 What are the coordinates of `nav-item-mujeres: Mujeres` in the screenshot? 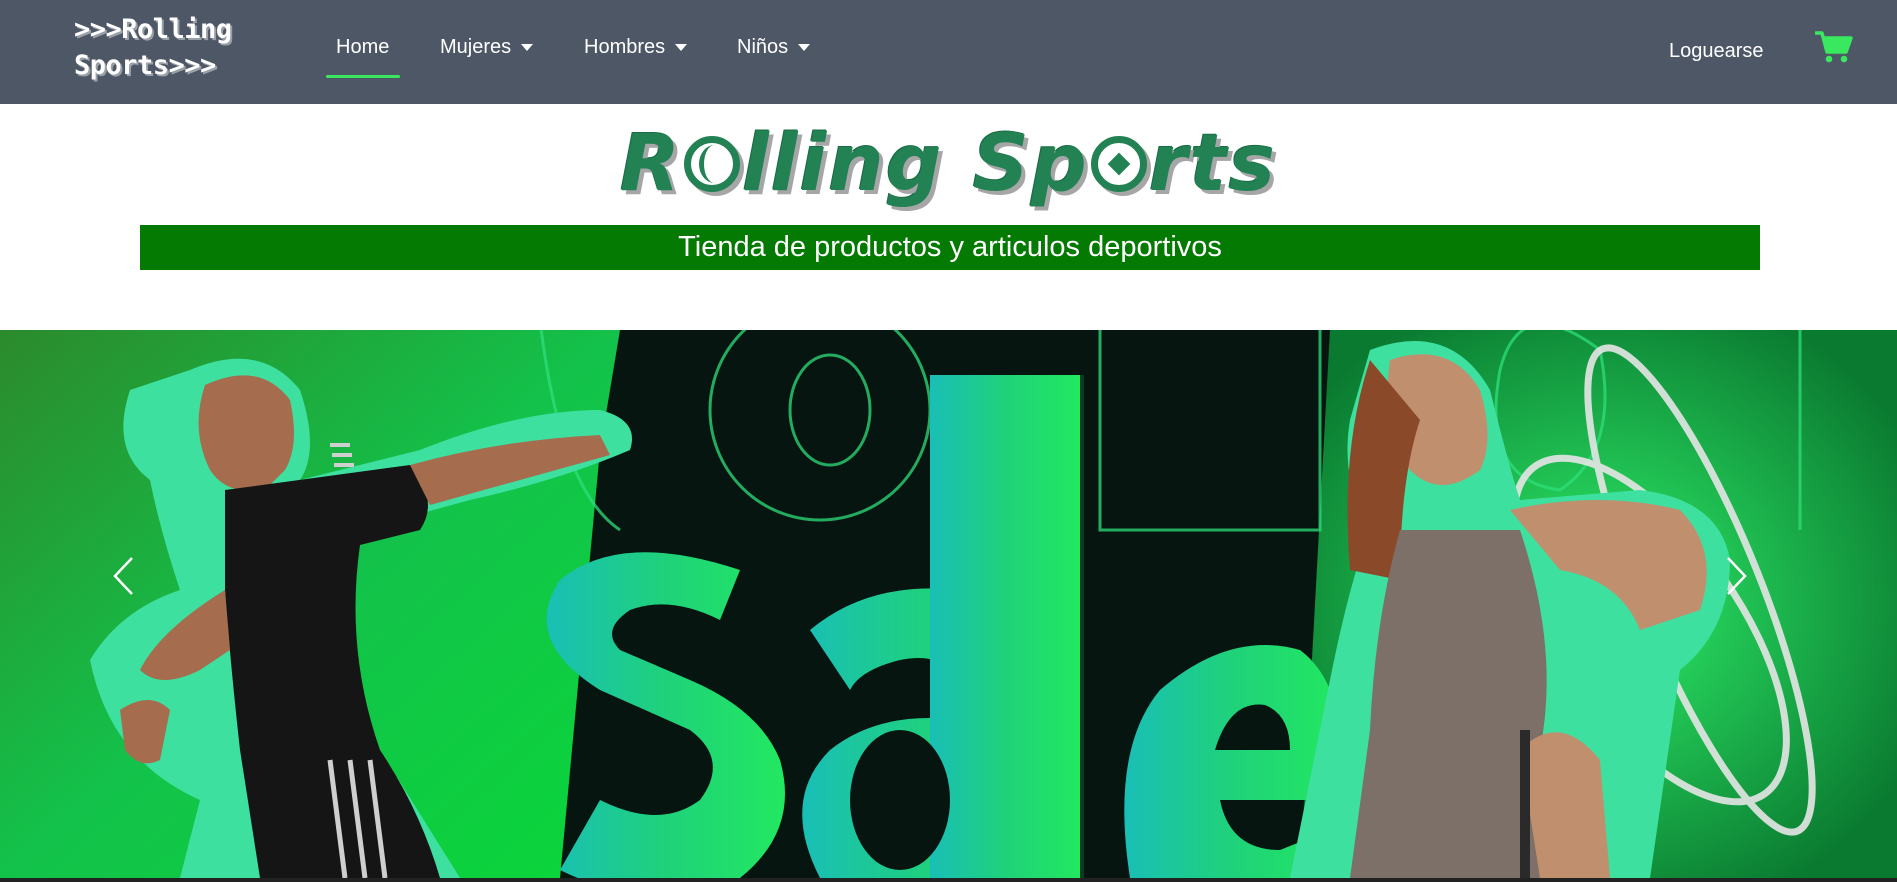 It's located at (487, 47).